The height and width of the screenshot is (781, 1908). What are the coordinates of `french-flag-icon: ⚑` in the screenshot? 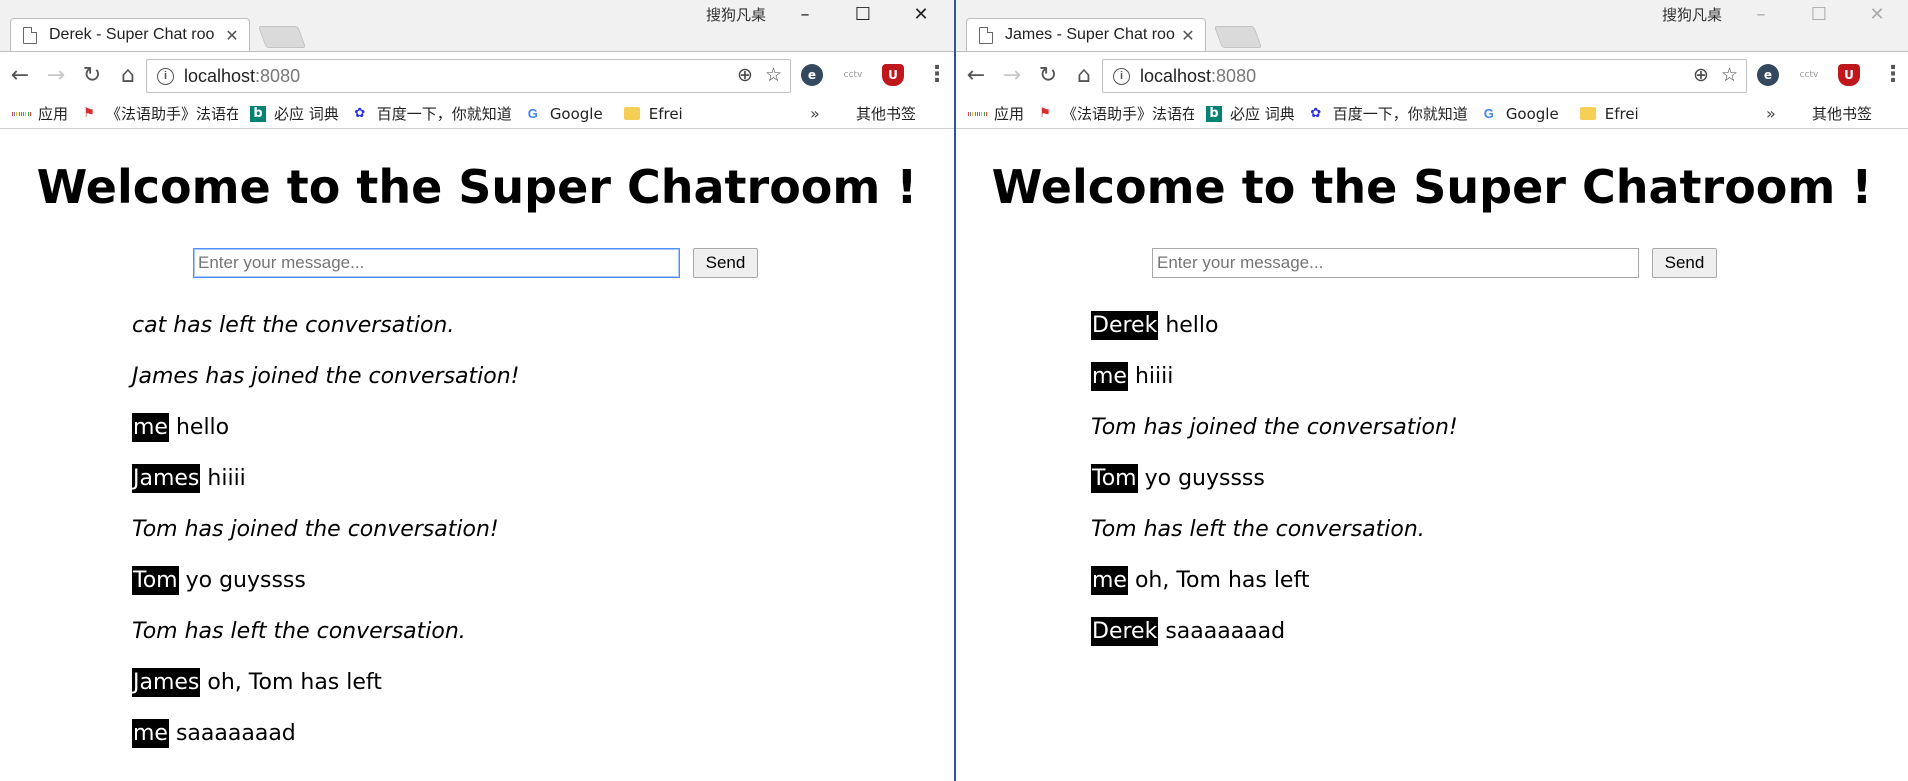 It's located at (1045, 113).